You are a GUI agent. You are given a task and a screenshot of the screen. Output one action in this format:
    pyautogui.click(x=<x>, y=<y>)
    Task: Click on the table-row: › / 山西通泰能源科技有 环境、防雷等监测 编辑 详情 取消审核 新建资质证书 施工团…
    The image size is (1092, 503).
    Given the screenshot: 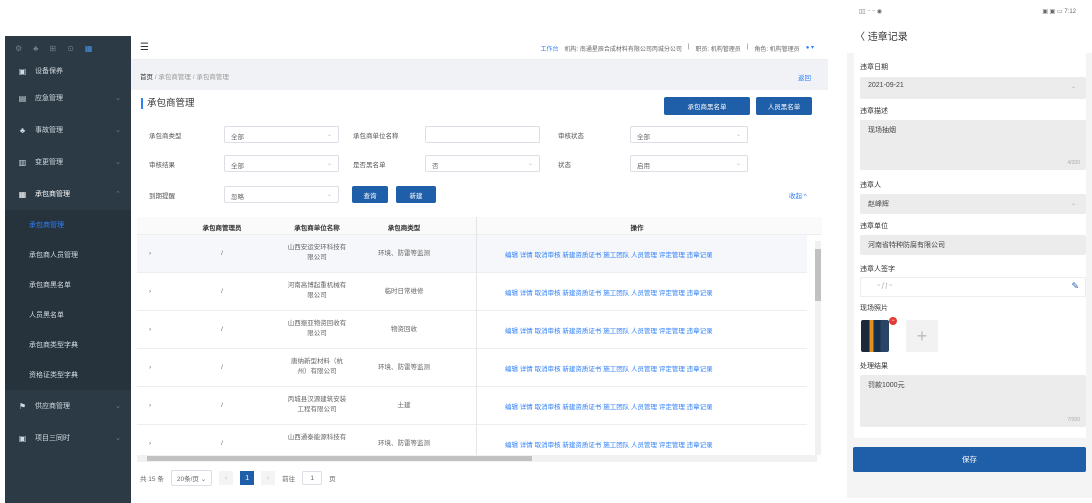 What is the action you would take?
    pyautogui.click(x=472, y=440)
    